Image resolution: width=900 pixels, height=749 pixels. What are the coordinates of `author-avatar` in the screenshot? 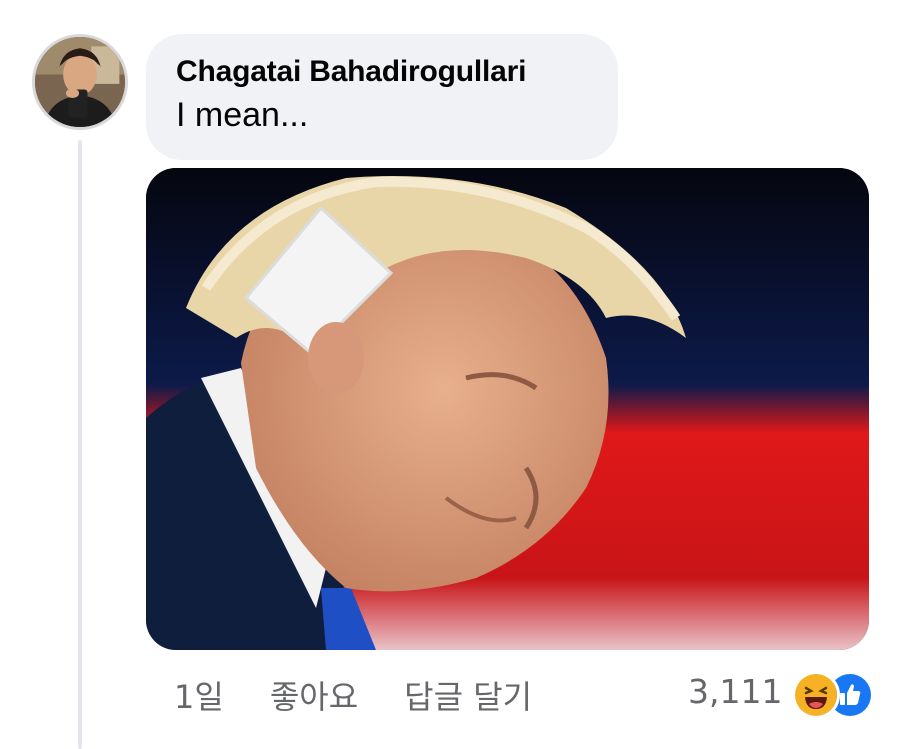 It's located at (80, 82).